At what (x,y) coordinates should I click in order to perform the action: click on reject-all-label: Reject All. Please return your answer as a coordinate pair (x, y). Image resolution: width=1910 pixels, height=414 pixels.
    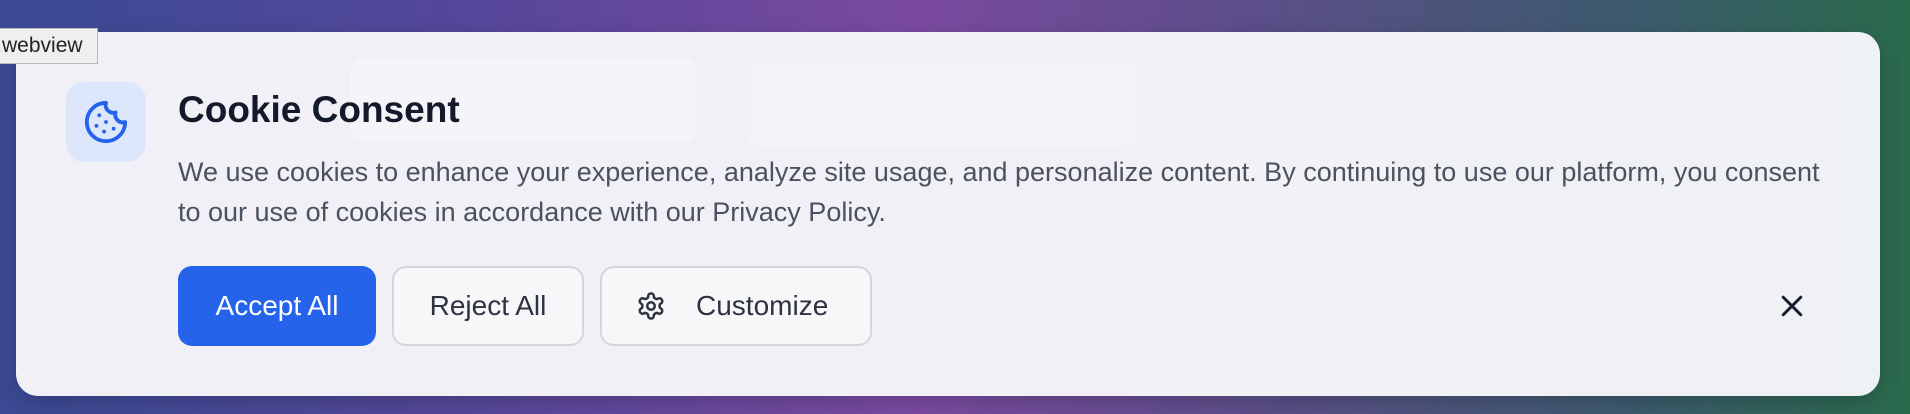
    Looking at the image, I should click on (488, 305).